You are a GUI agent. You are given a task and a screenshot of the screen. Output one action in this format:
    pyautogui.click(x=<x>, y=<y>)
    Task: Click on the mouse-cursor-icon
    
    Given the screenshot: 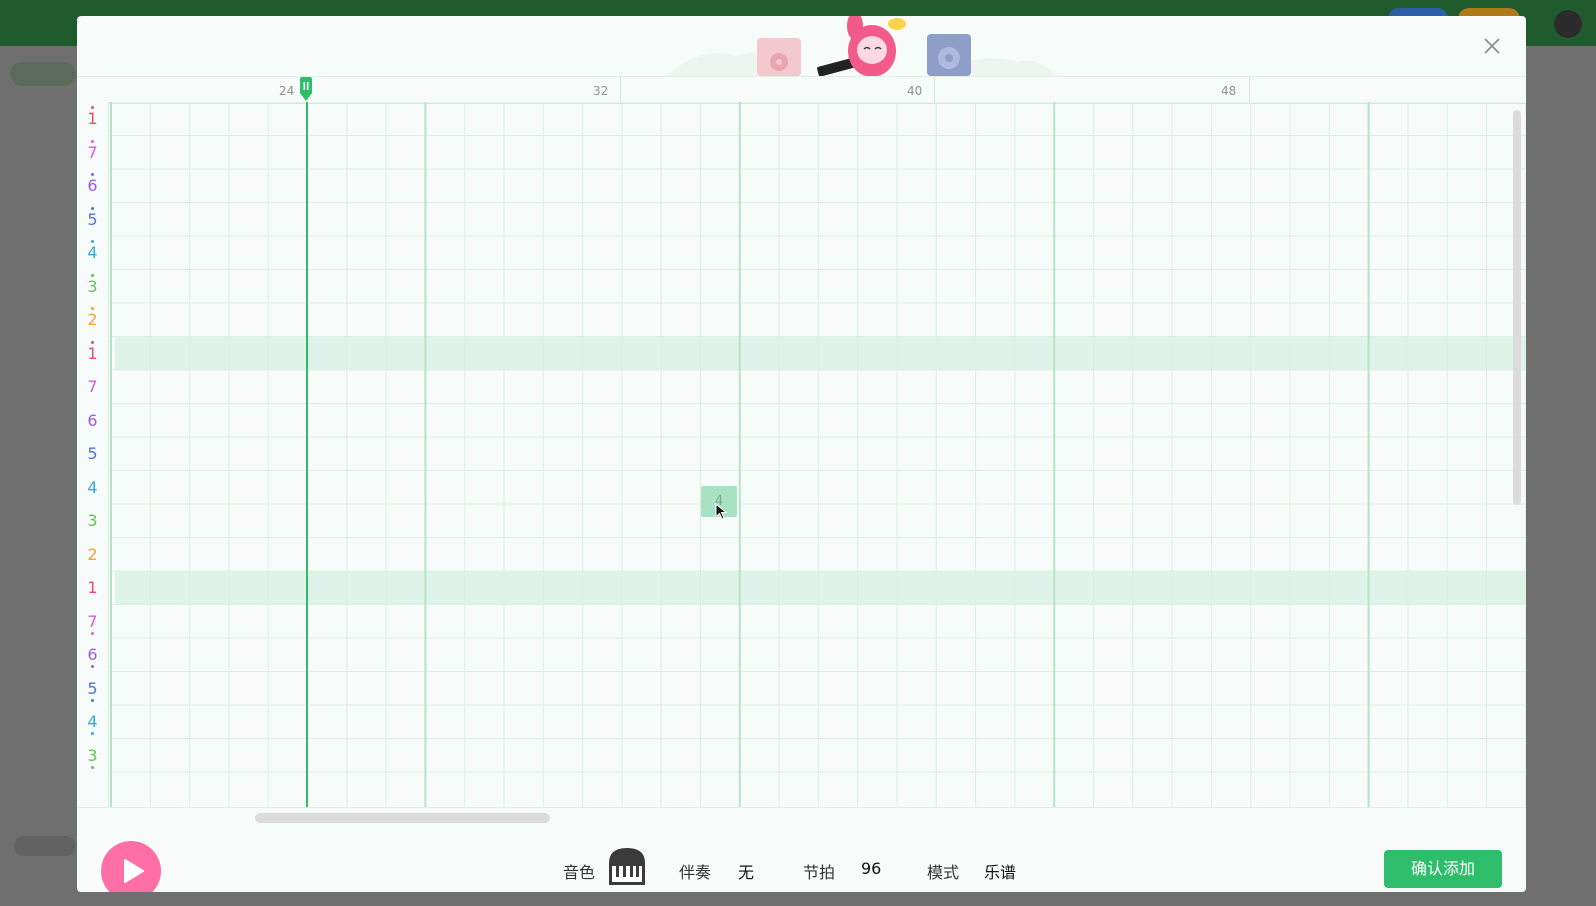 What is the action you would take?
    pyautogui.click(x=721, y=511)
    